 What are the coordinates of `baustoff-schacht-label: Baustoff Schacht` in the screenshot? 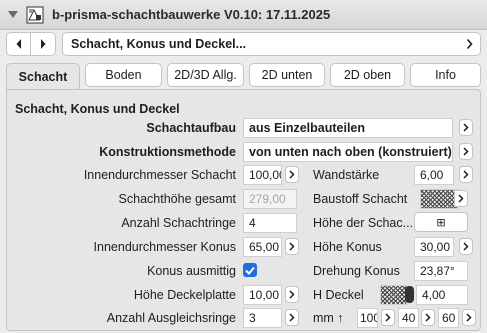 It's located at (360, 199).